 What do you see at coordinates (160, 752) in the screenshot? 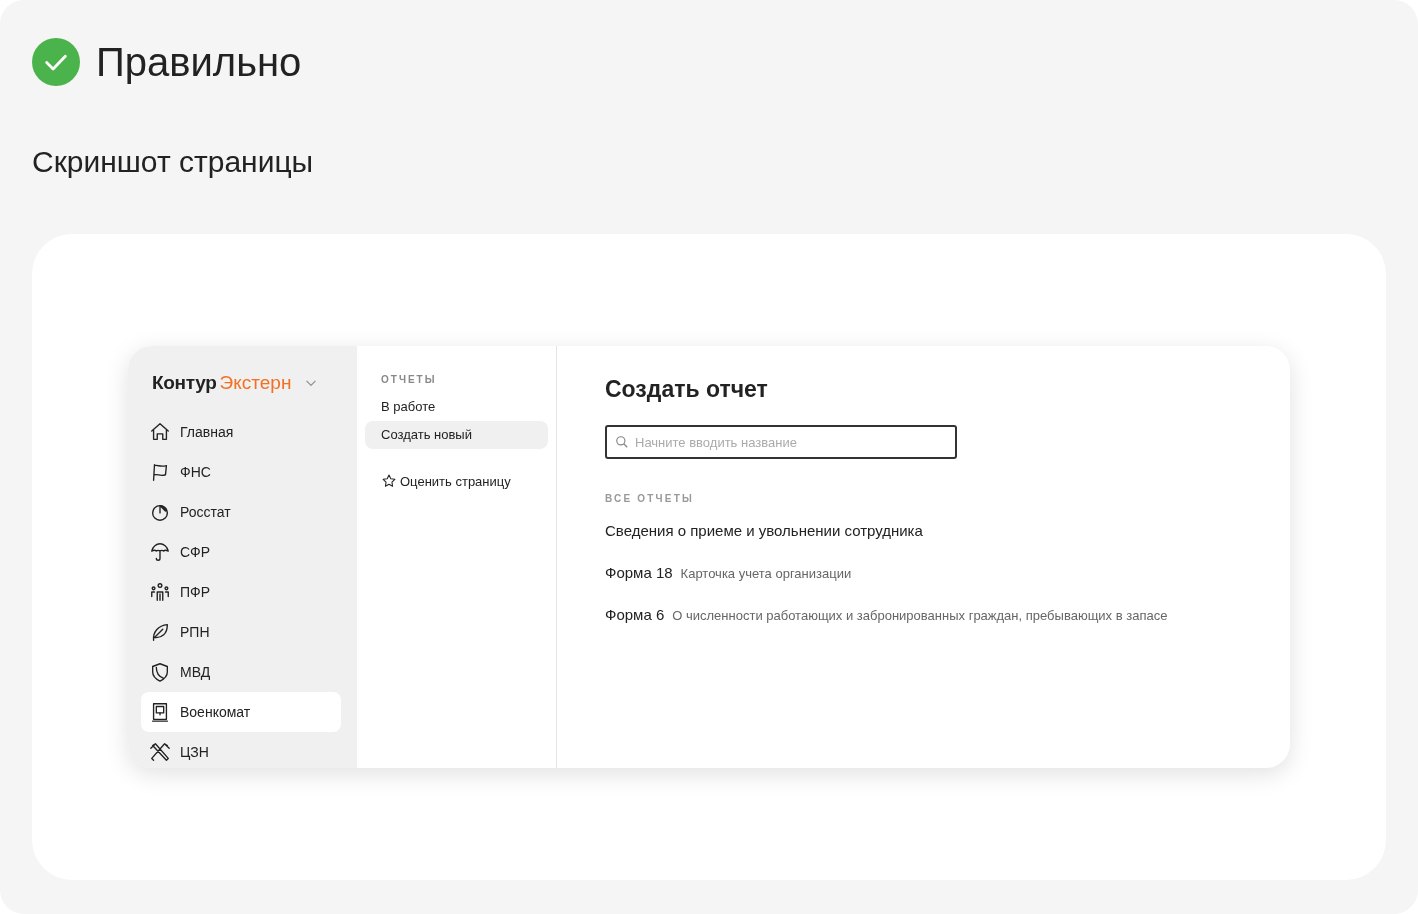
I see `crossed-tools-icon` at bounding box center [160, 752].